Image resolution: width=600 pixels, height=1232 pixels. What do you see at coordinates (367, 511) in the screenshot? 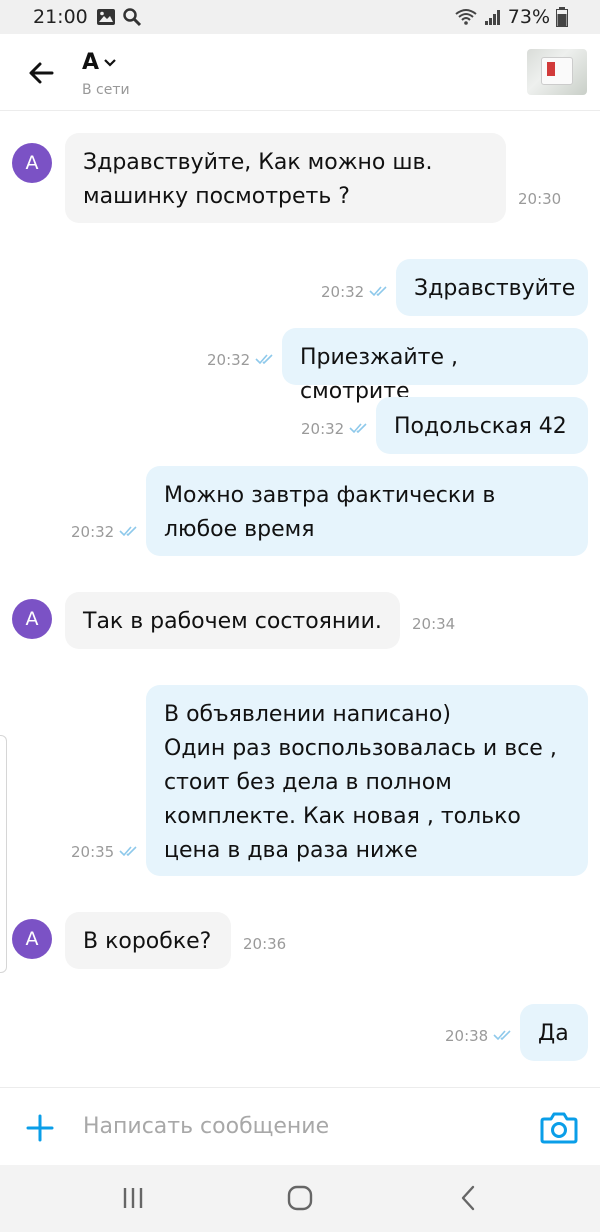
I see `message-bubble: Можно завтра фактически в любое время` at bounding box center [367, 511].